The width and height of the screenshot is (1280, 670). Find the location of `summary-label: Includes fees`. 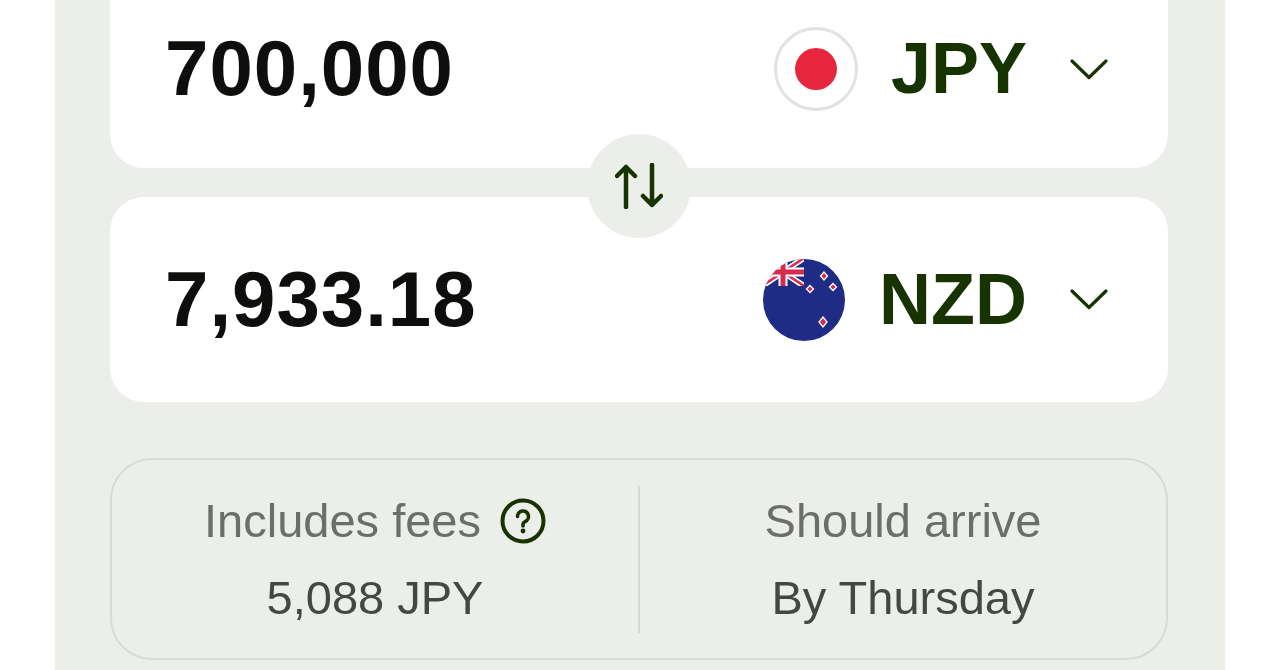

summary-label: Includes fees is located at coordinates (342, 520).